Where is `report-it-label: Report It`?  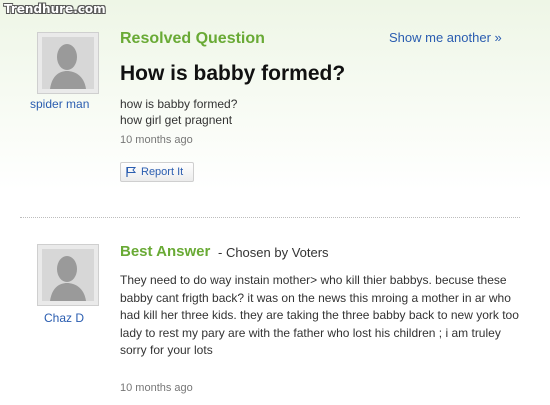 report-it-label: Report It is located at coordinates (162, 172).